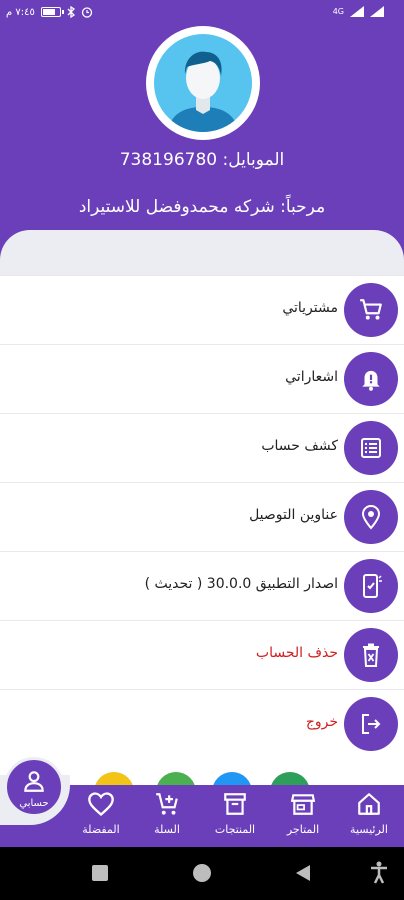  What do you see at coordinates (371, 724) in the screenshot?
I see `logout-icon` at bounding box center [371, 724].